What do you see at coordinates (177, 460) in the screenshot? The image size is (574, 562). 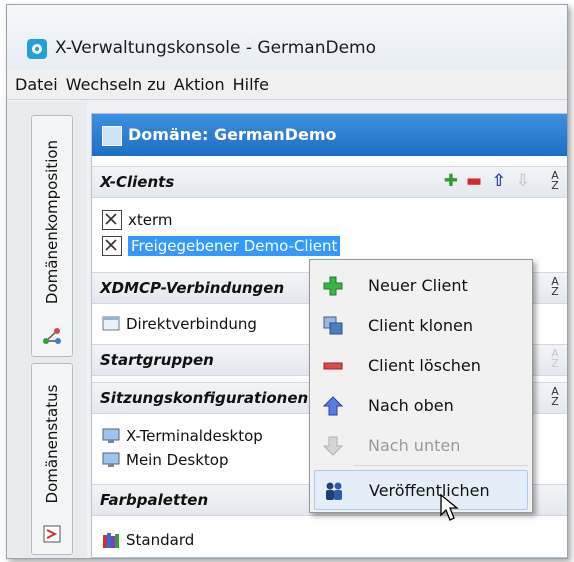 I see `item-label: Mein Desktop` at bounding box center [177, 460].